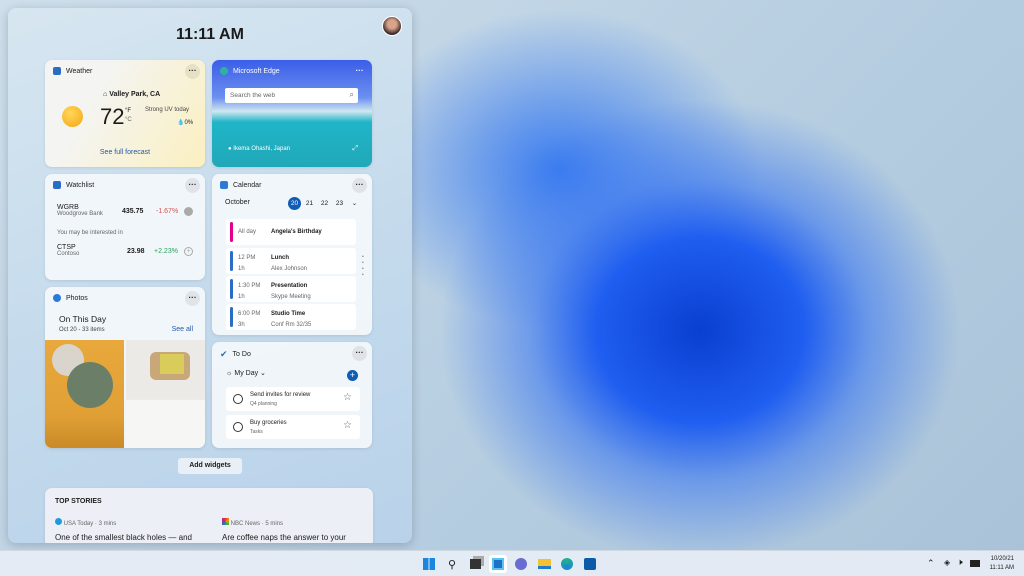 This screenshot has width=1024, height=576. What do you see at coordinates (339, 203) in the screenshot?
I see `day-23: 23` at bounding box center [339, 203].